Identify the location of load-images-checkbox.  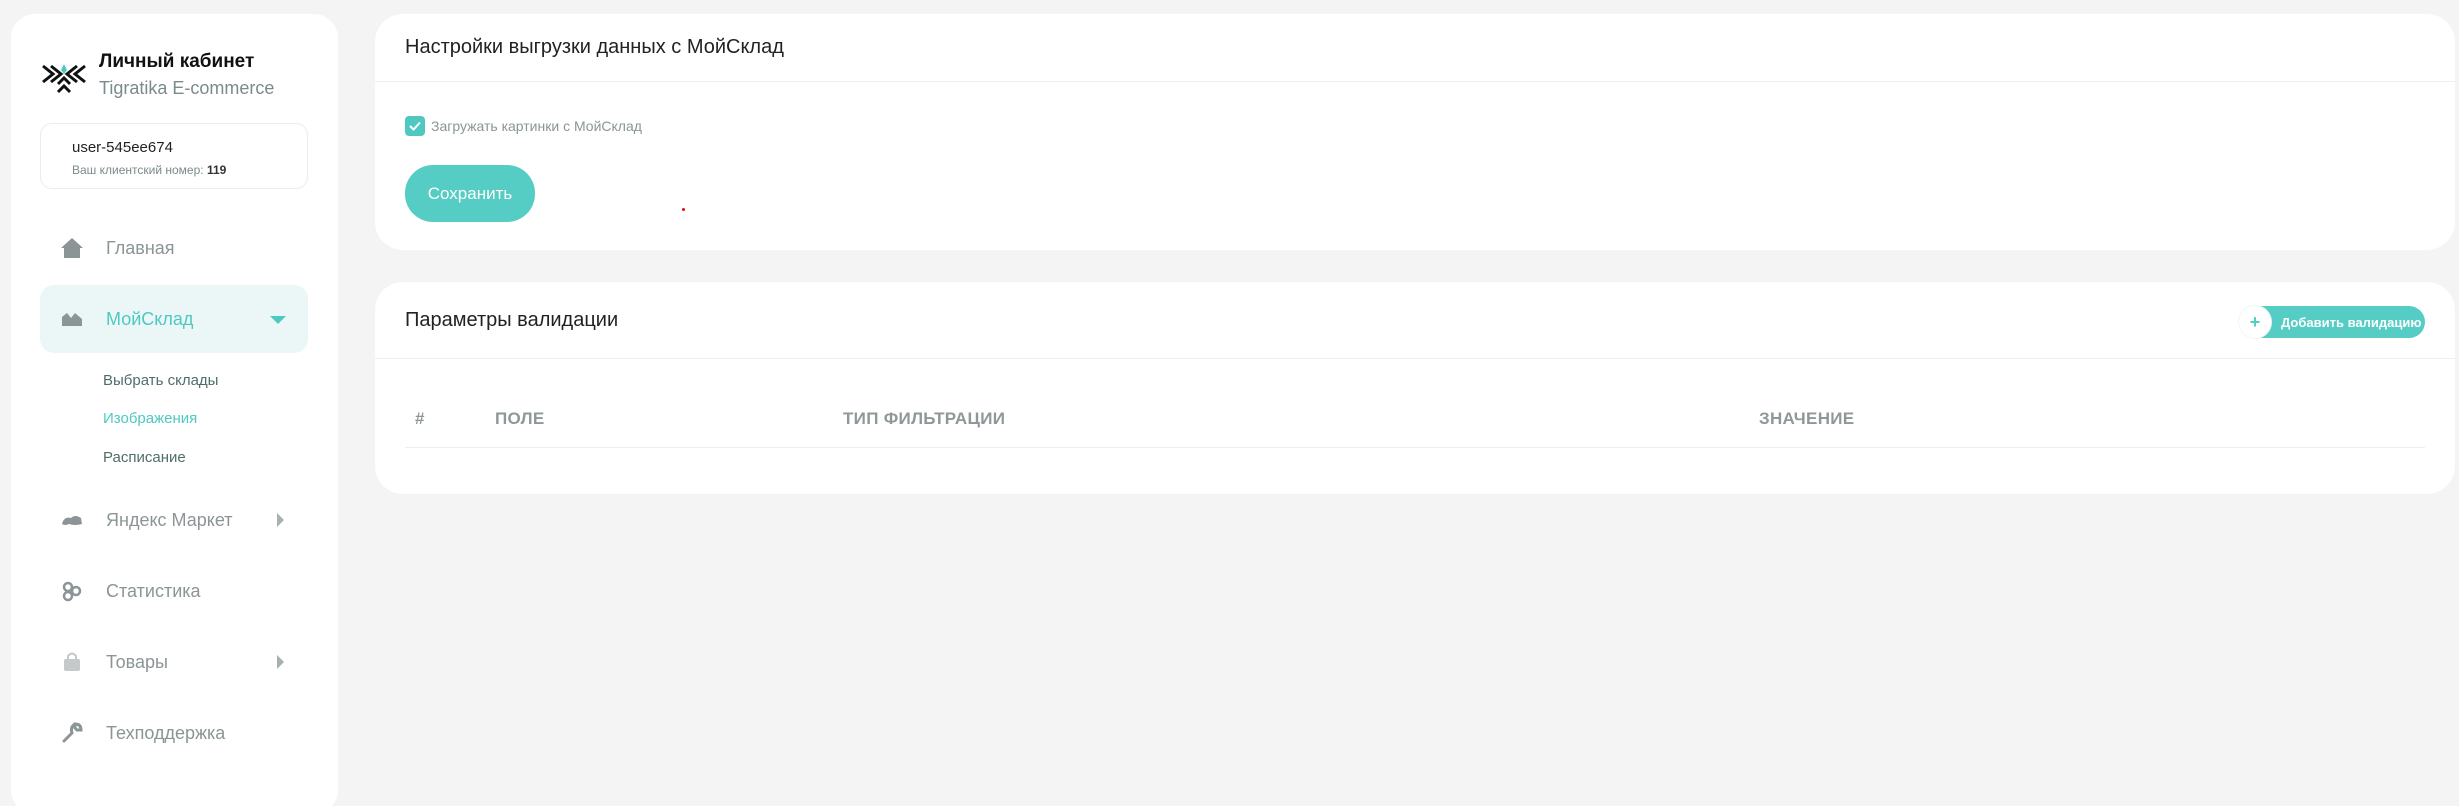
(415, 126).